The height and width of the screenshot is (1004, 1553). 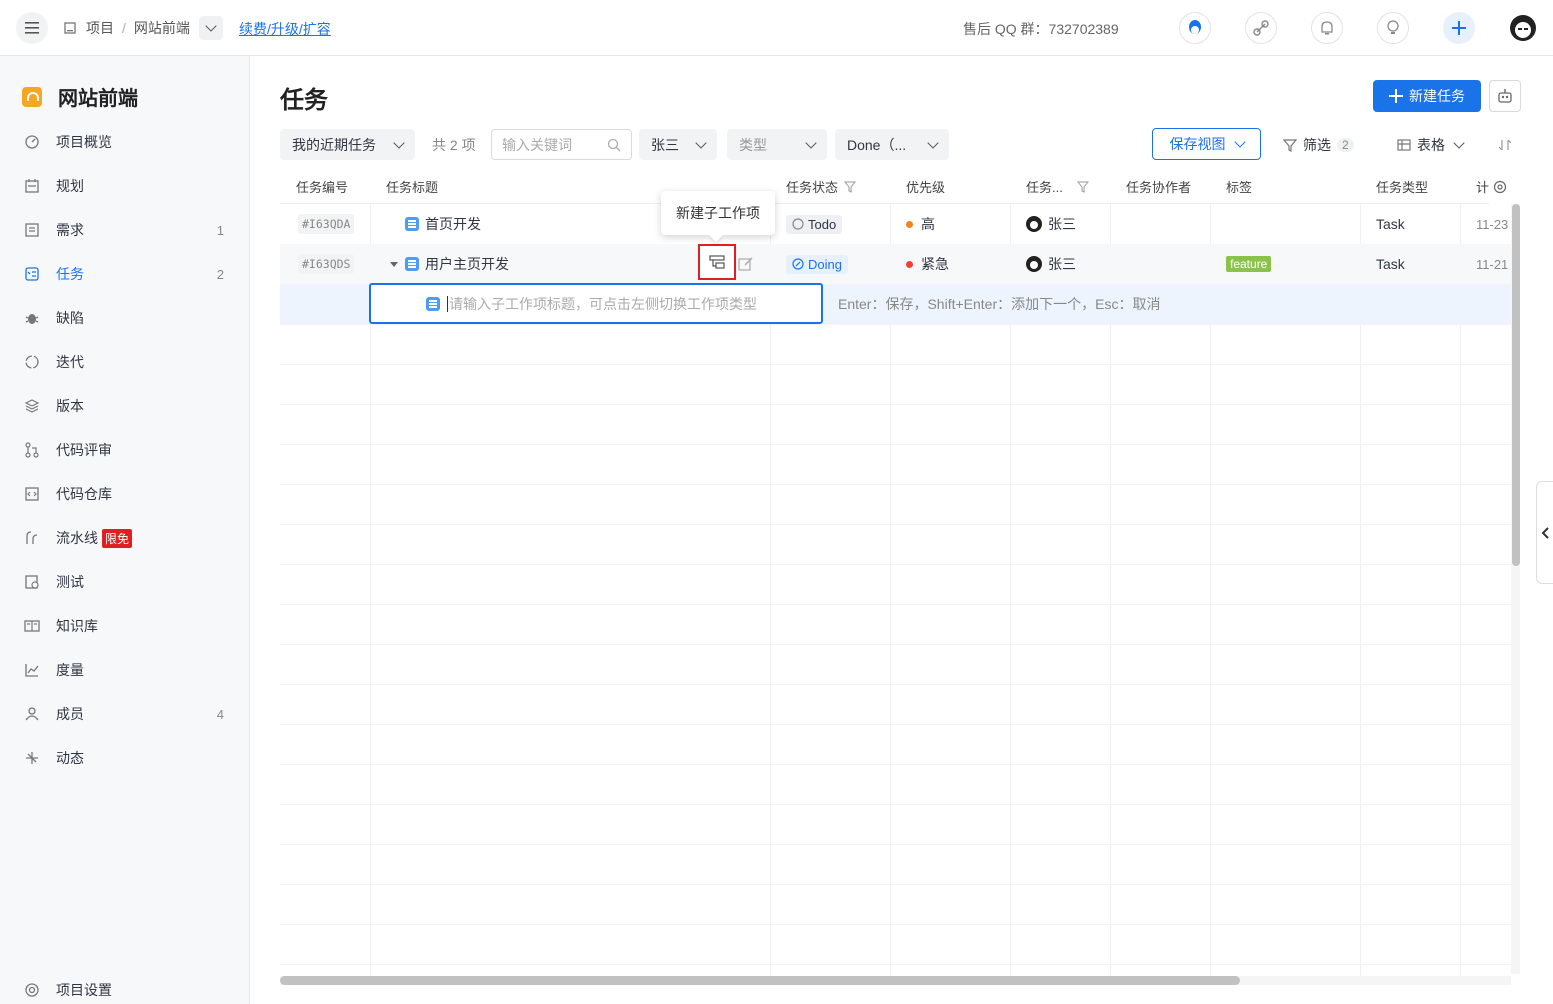 What do you see at coordinates (125, 758) in the screenshot?
I see `sidebar-item-15: 动态` at bounding box center [125, 758].